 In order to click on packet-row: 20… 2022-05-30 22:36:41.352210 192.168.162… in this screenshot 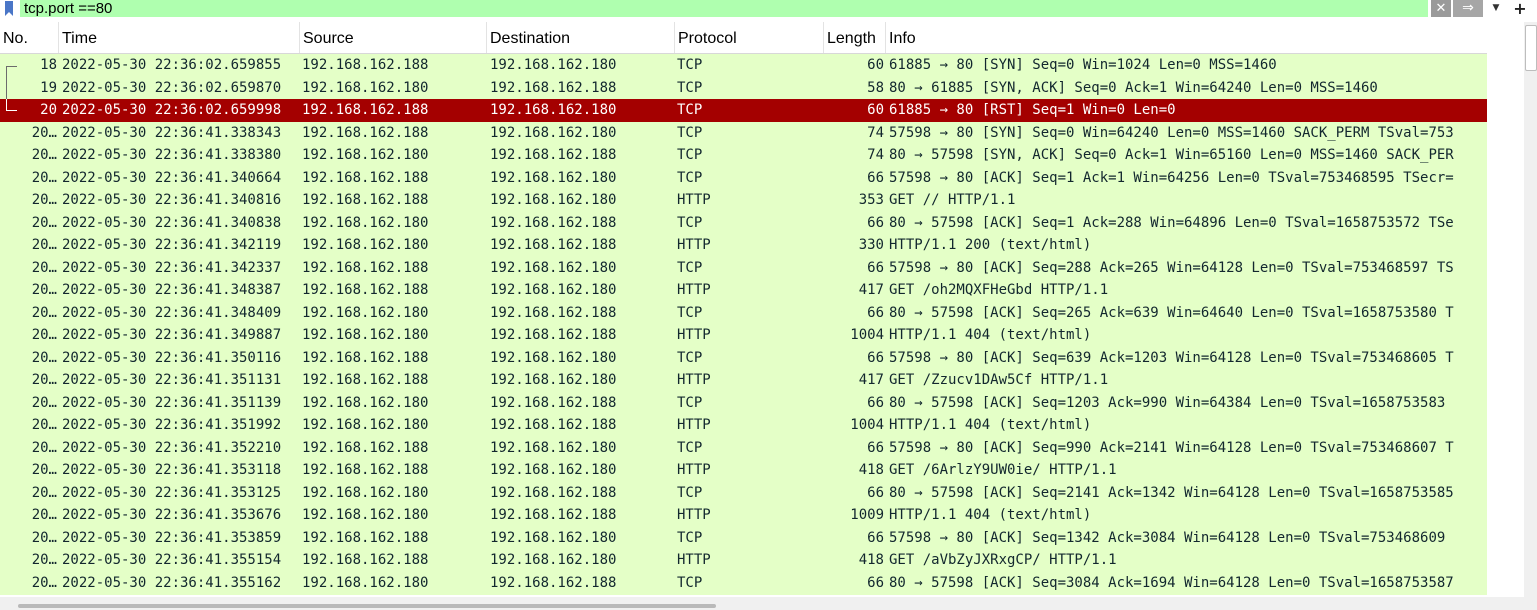, I will do `click(743, 447)`.